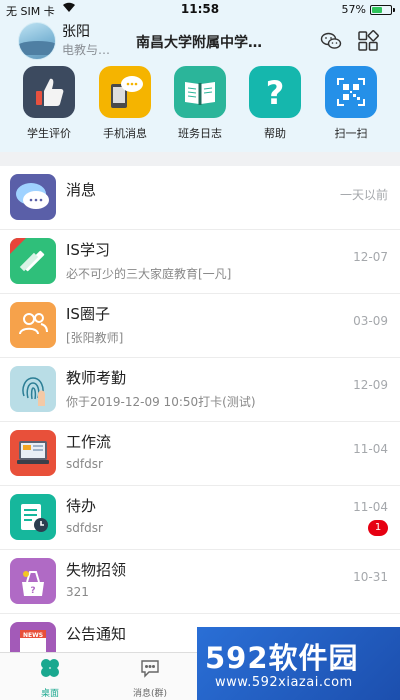  I want to click on book-icon, so click(200, 92).